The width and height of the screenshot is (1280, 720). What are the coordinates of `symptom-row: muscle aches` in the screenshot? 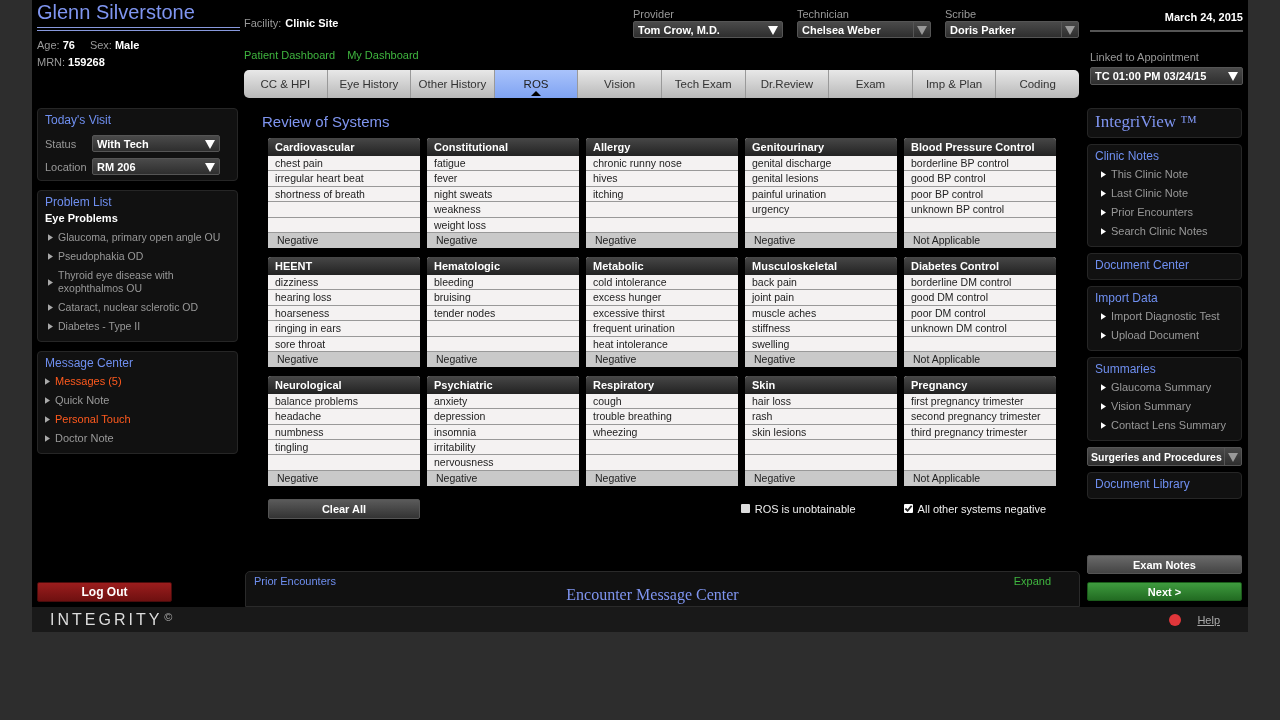 It's located at (821, 313).